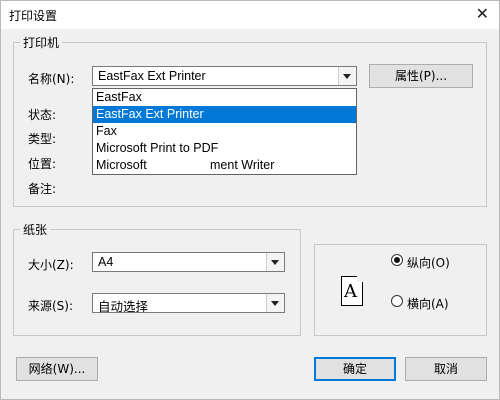 The width and height of the screenshot is (500, 400). Describe the element at coordinates (119, 97) in the screenshot. I see `option-label: EastFax` at that location.